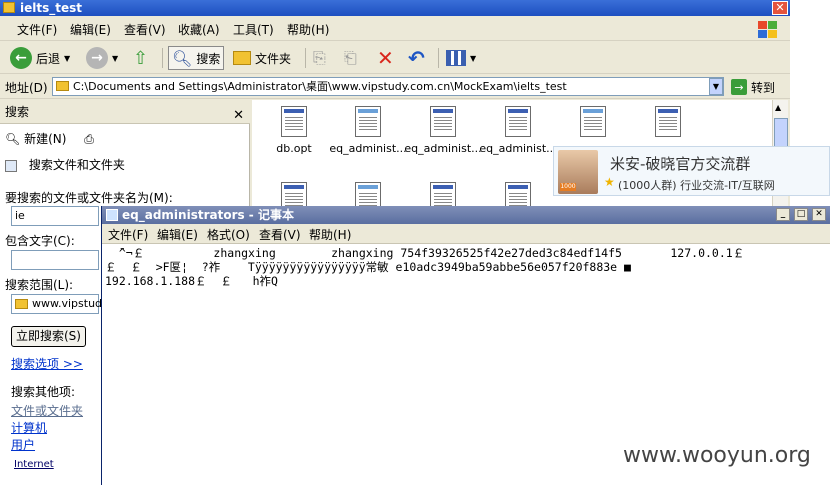 This screenshot has height=485, width=830. What do you see at coordinates (696, 185) in the screenshot?
I see `qq-group-subtitle: (1000人群) 行业交流-IT/互联网` at bounding box center [696, 185].